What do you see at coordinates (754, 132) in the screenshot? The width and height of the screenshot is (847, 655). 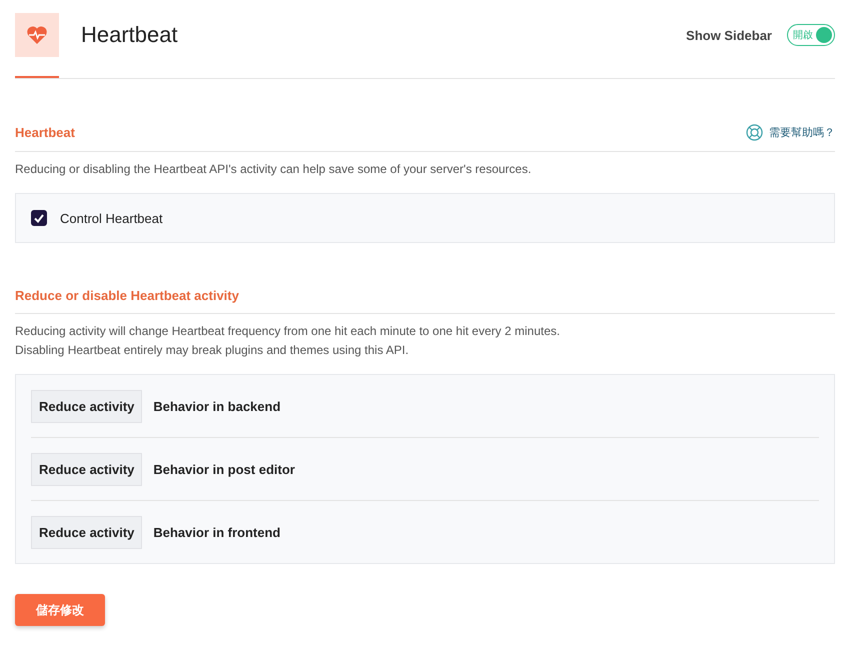 I see `lifebuoy-icon` at bounding box center [754, 132].